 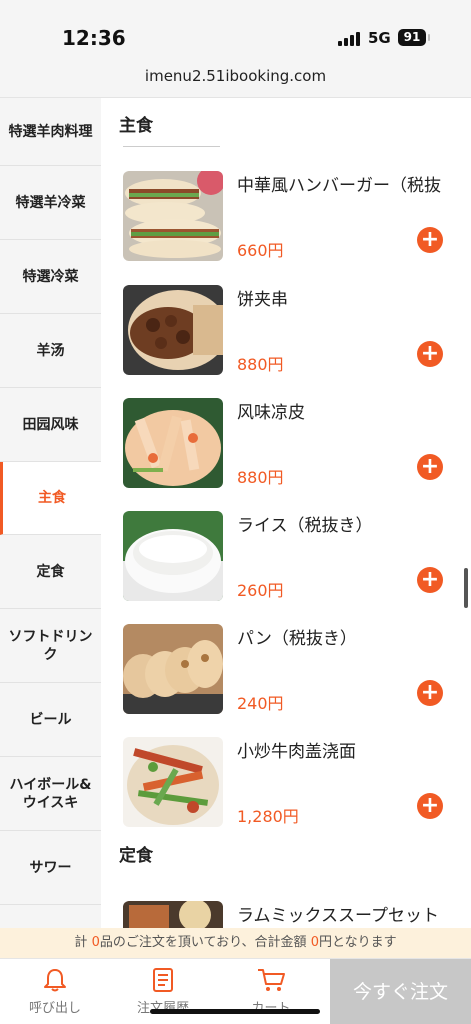 I want to click on url-bar: imenu2.51ibooking.com, so click(x=235, y=80).